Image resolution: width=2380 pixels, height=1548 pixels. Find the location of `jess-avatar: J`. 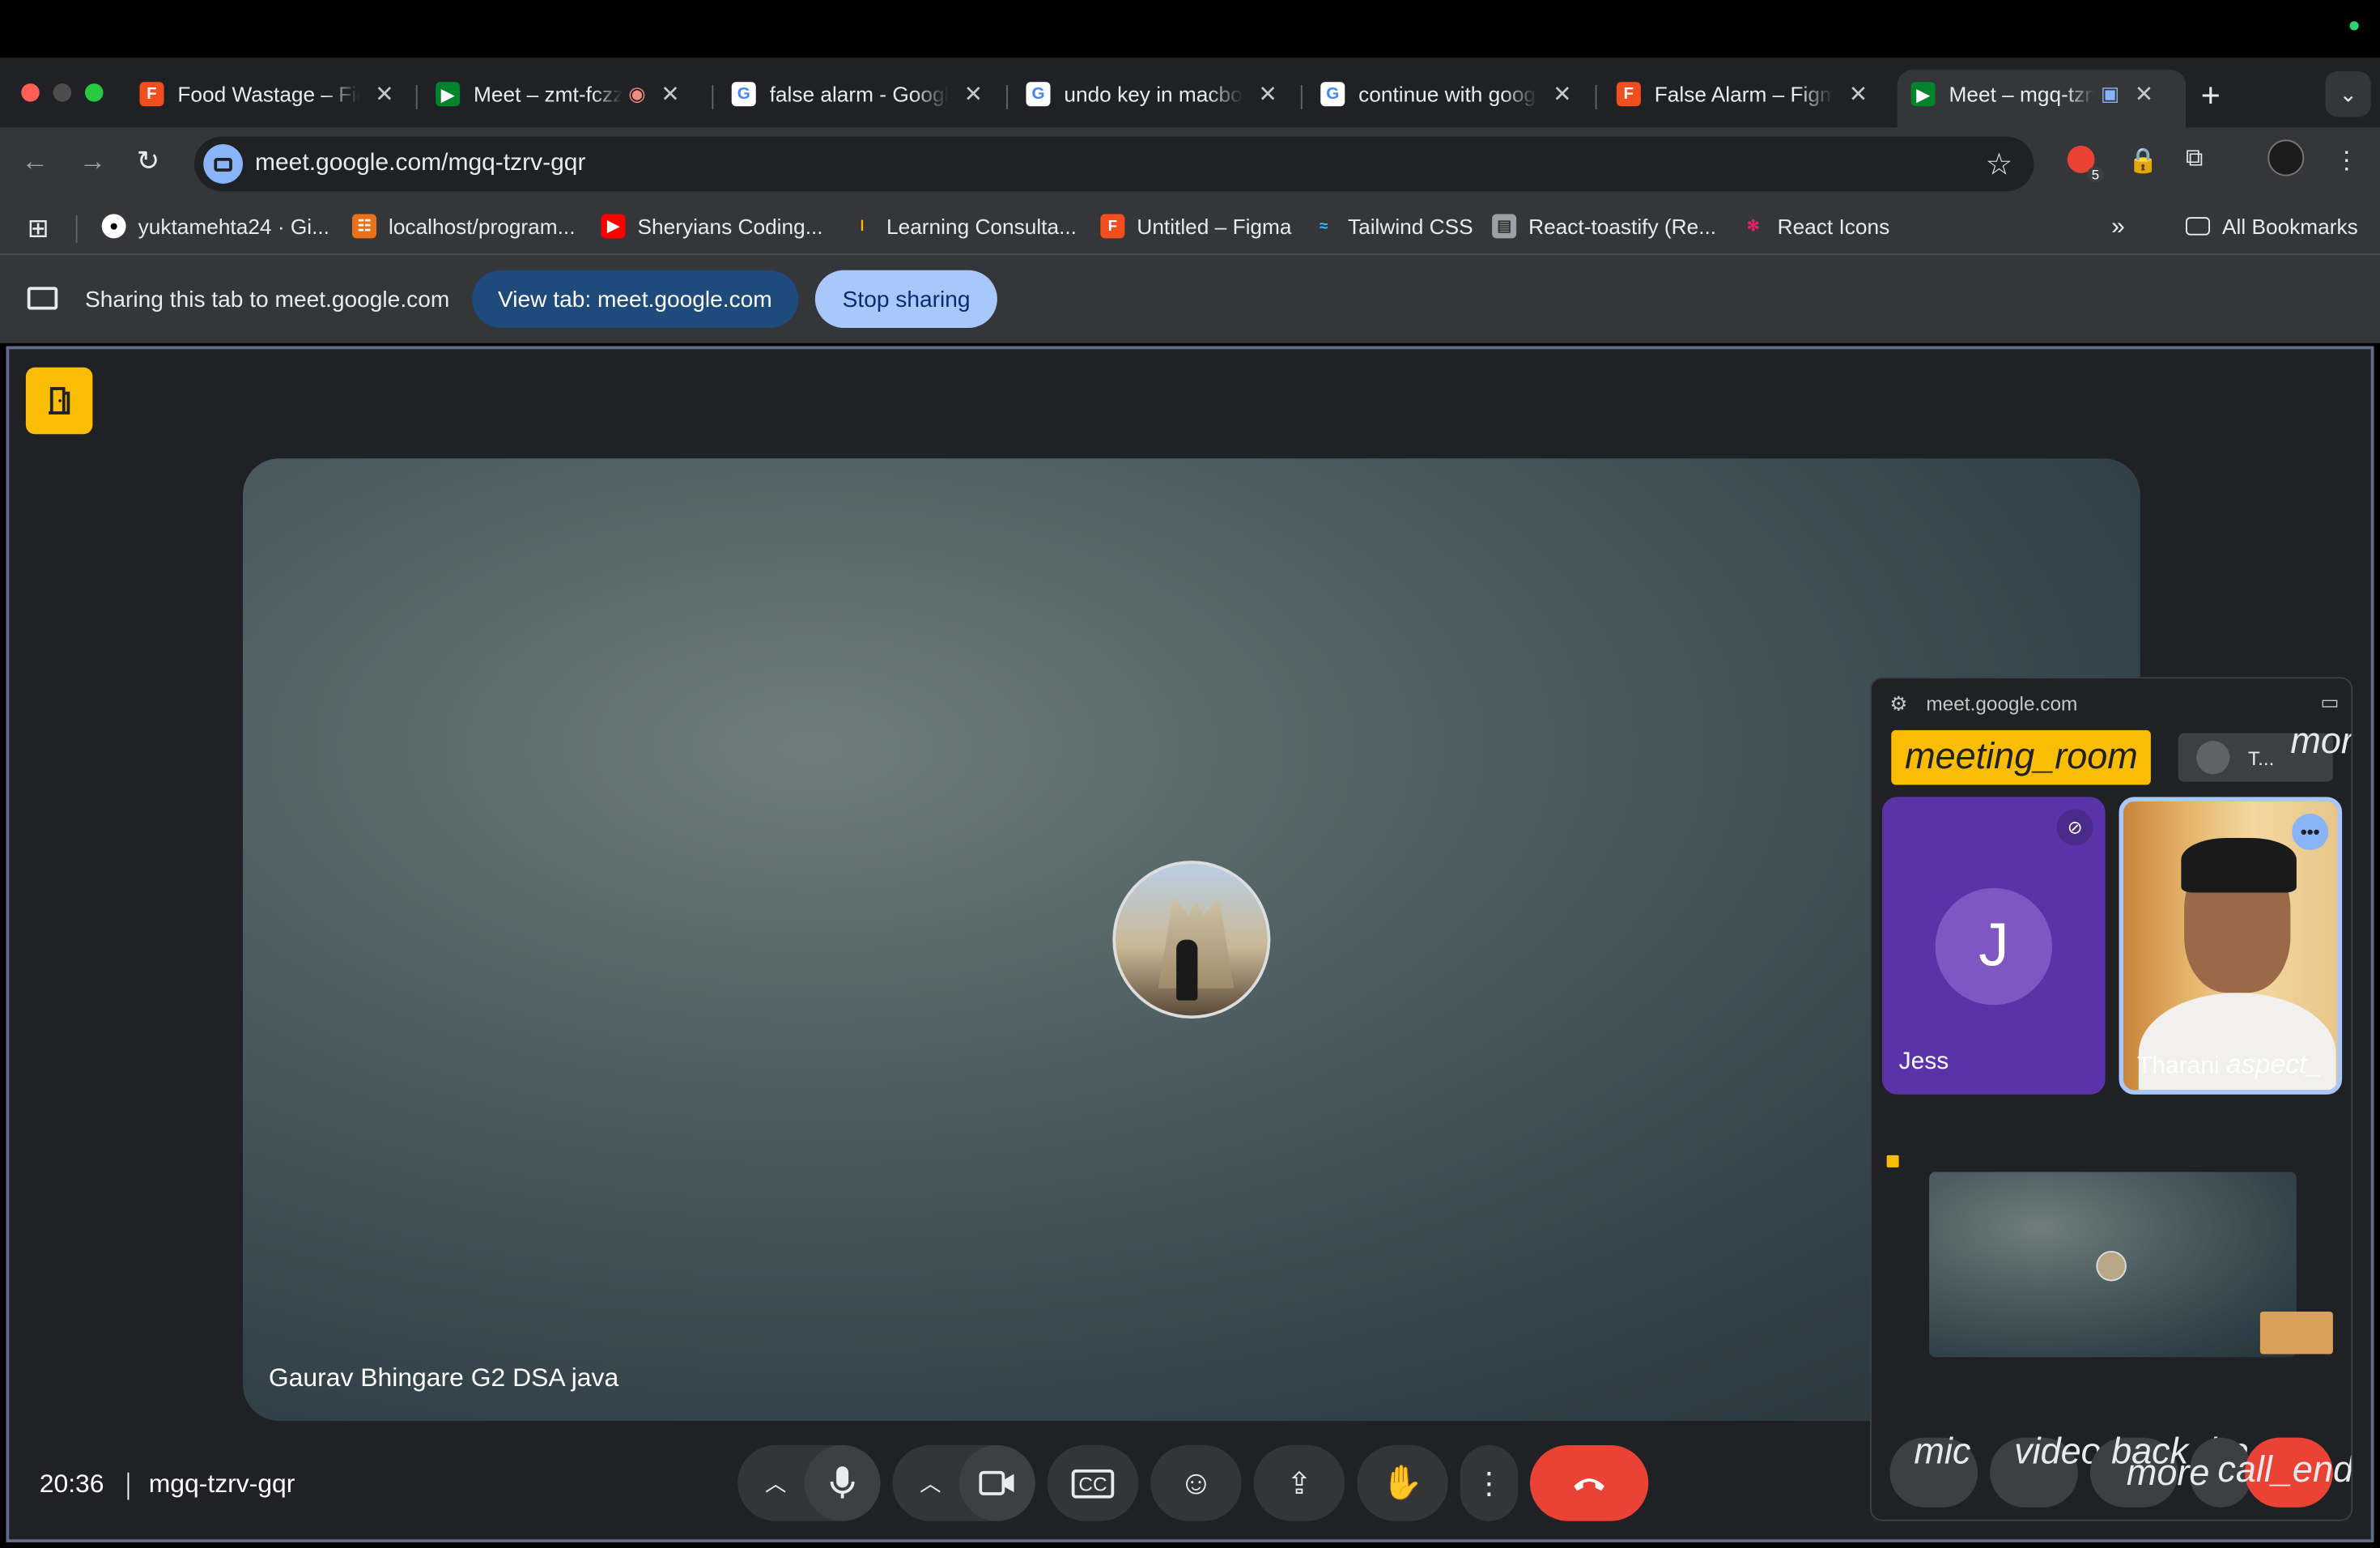

jess-avatar: J is located at coordinates (1993, 946).